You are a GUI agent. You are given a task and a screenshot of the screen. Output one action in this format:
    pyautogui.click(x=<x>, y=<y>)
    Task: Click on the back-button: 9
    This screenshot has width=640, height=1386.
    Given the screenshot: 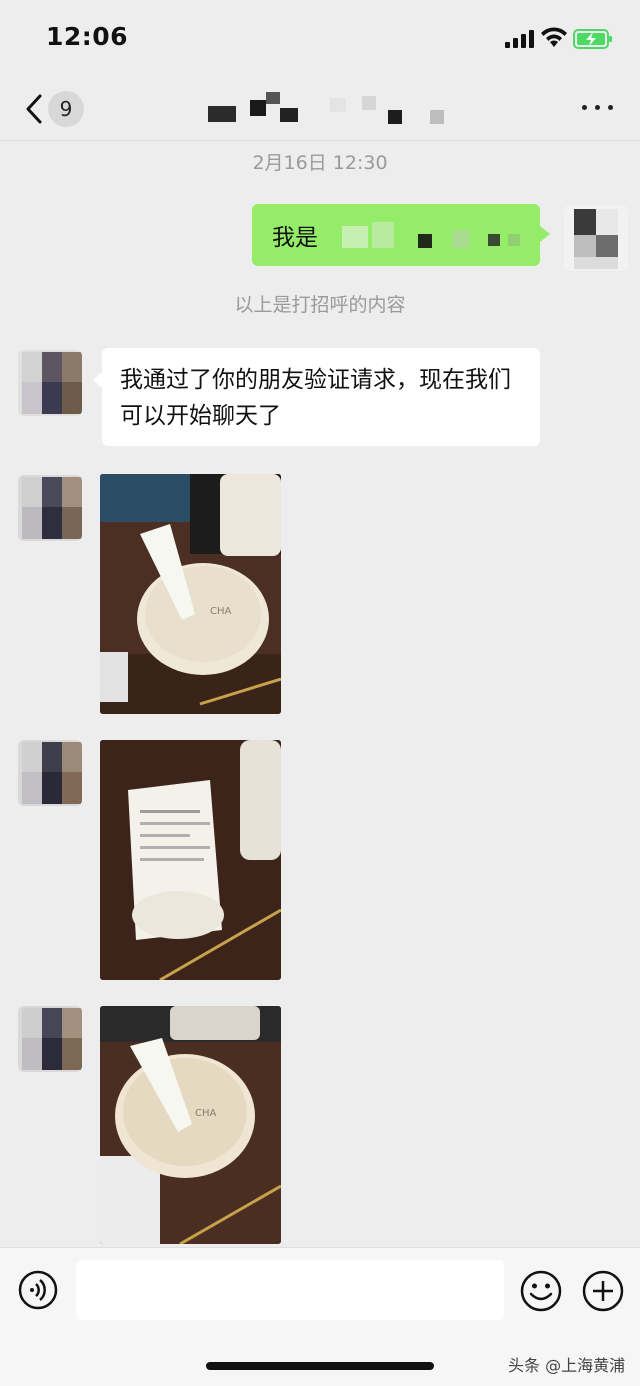 What is the action you would take?
    pyautogui.click(x=54, y=109)
    